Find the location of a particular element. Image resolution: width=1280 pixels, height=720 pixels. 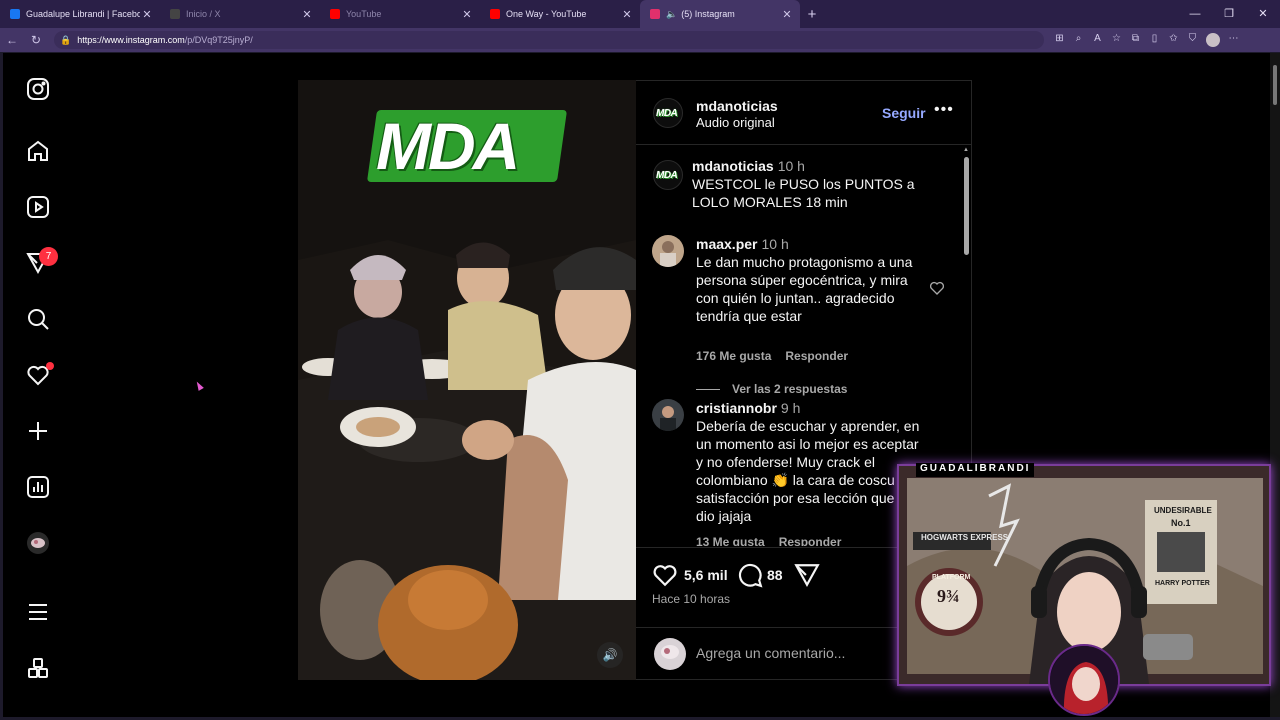

search-icon is located at coordinates (38, 319).